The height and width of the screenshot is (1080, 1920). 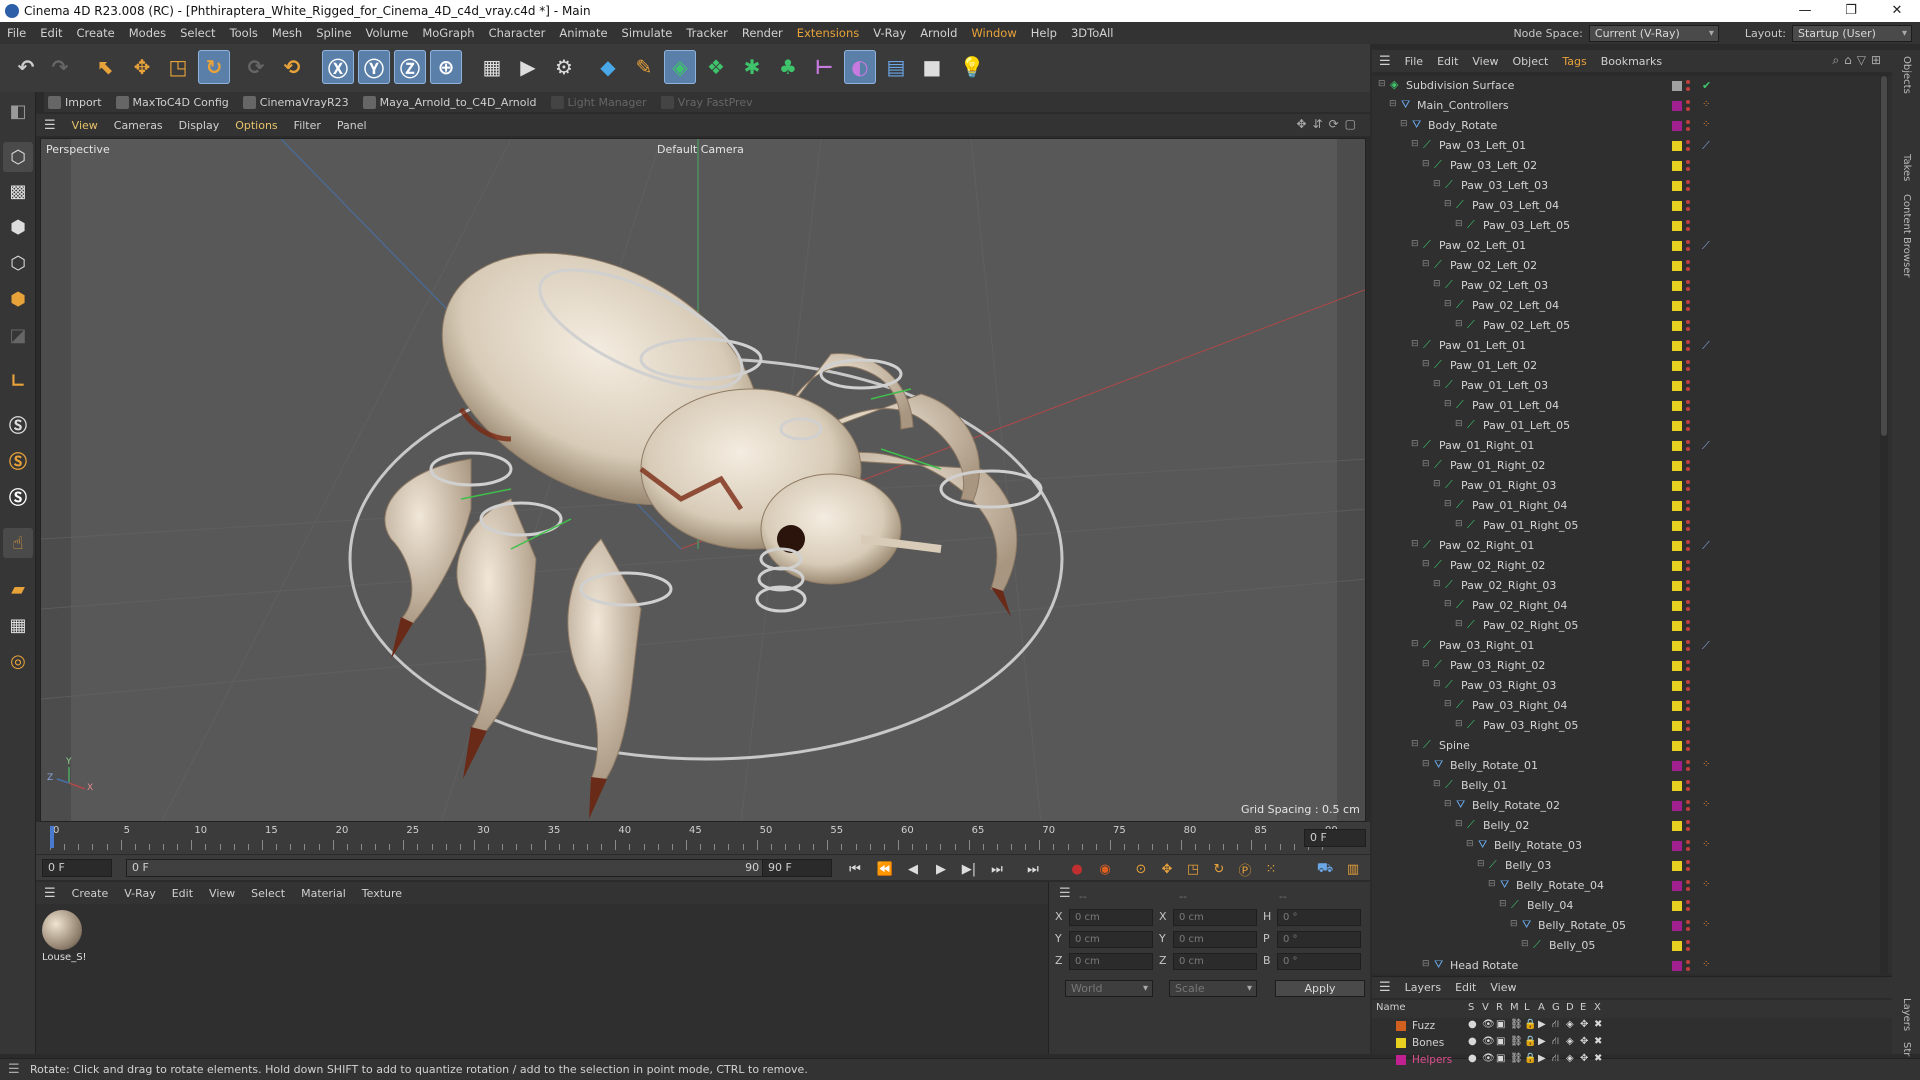 What do you see at coordinates (1851, 11) in the screenshot?
I see `maximize-button: ❐` at bounding box center [1851, 11].